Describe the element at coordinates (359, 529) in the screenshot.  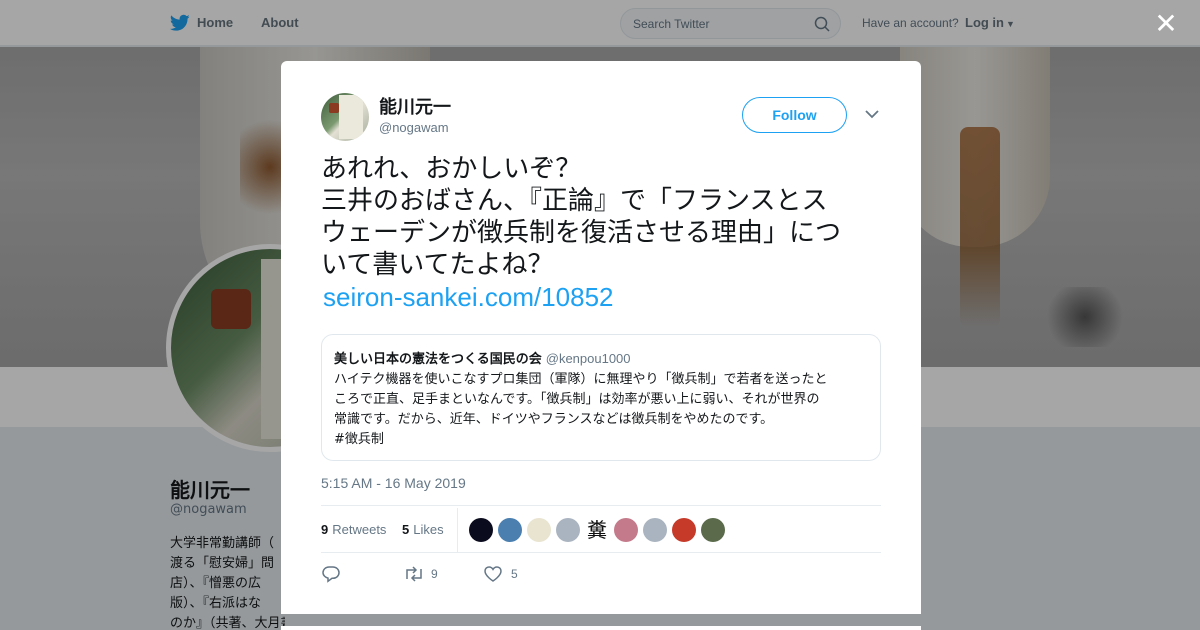
I see `retweets-label: Retweets` at that location.